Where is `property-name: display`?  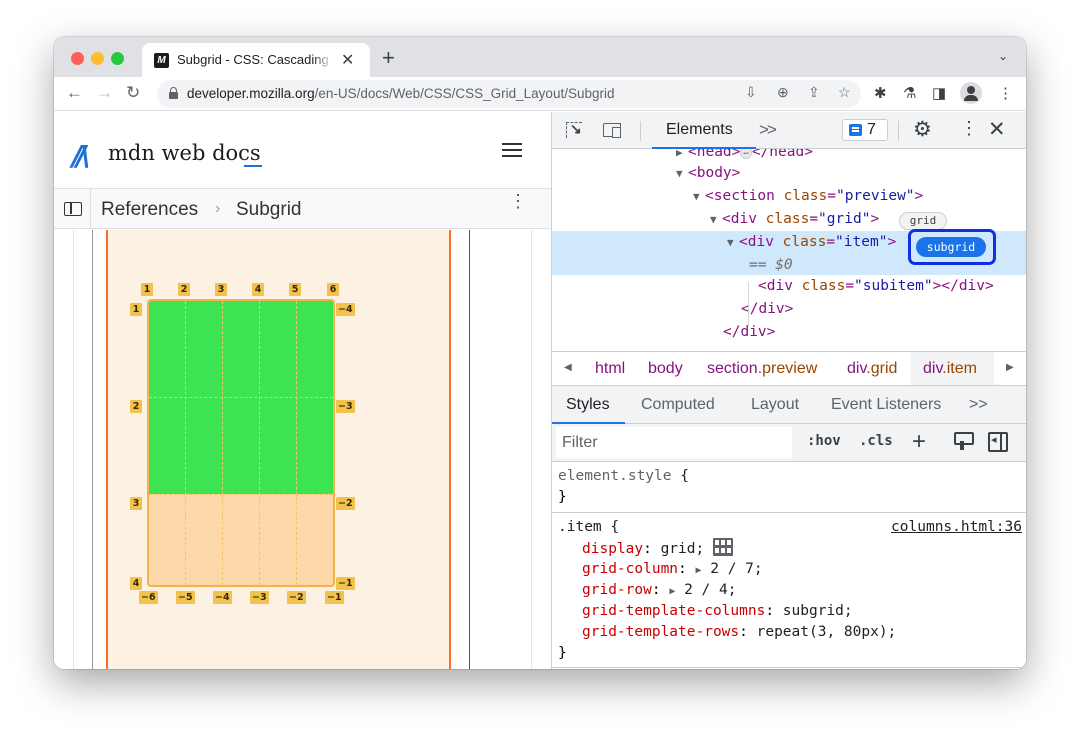
property-name: display is located at coordinates (612, 549).